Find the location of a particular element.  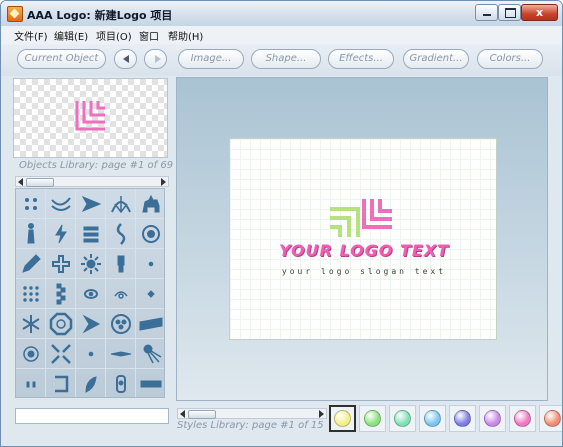

library-object-dots is located at coordinates (31, 204).